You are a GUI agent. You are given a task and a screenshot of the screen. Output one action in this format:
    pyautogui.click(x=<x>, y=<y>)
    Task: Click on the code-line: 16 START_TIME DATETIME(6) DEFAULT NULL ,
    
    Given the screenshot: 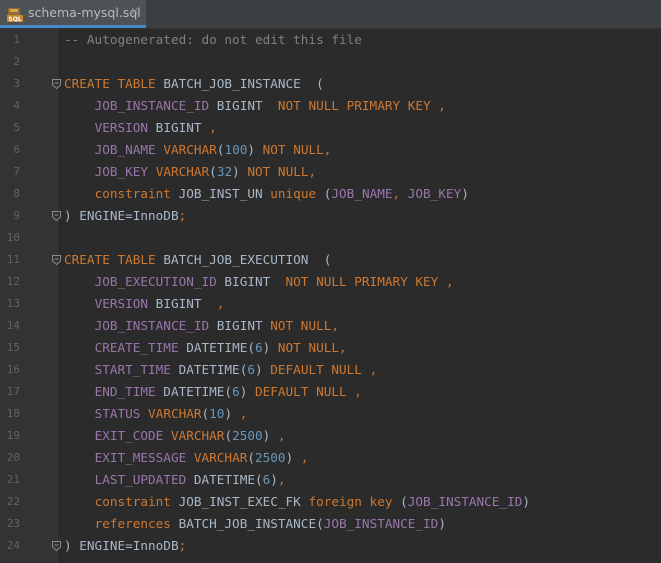 What is the action you would take?
    pyautogui.click(x=330, y=370)
    